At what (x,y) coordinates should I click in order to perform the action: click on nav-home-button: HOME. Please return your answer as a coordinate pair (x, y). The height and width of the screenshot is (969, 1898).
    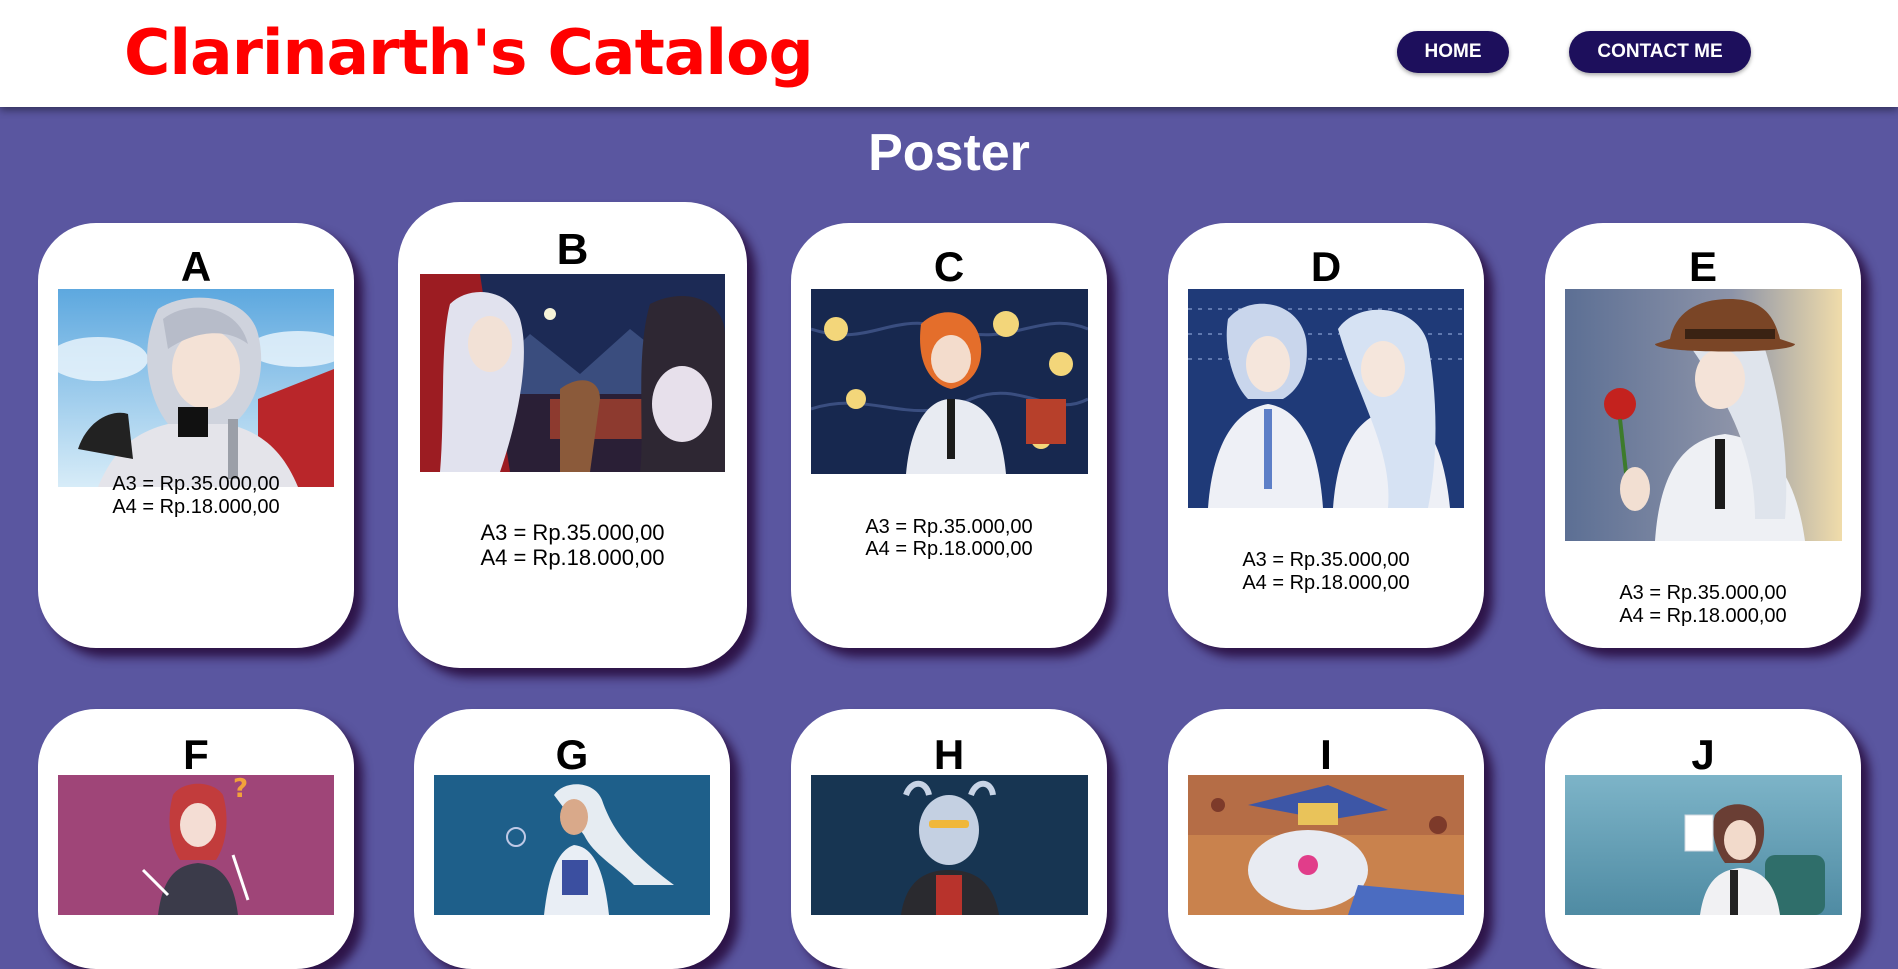
    Looking at the image, I should click on (1453, 52).